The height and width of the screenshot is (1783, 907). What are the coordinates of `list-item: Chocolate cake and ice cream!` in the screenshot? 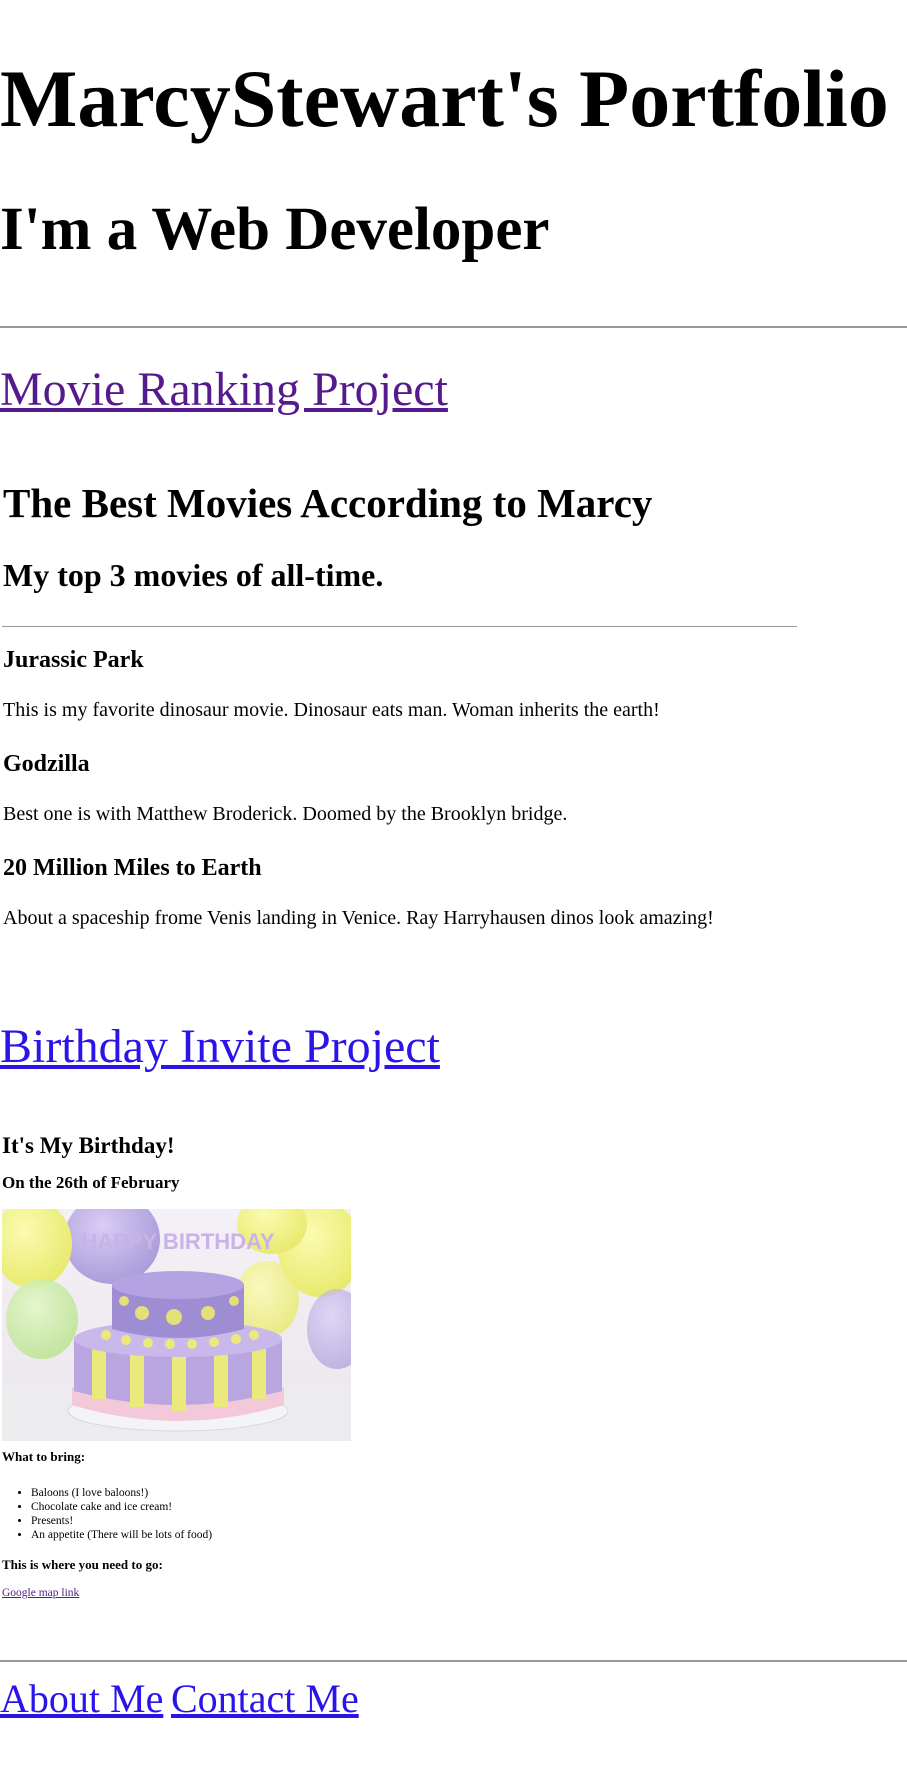 It's located at (121, 1507).